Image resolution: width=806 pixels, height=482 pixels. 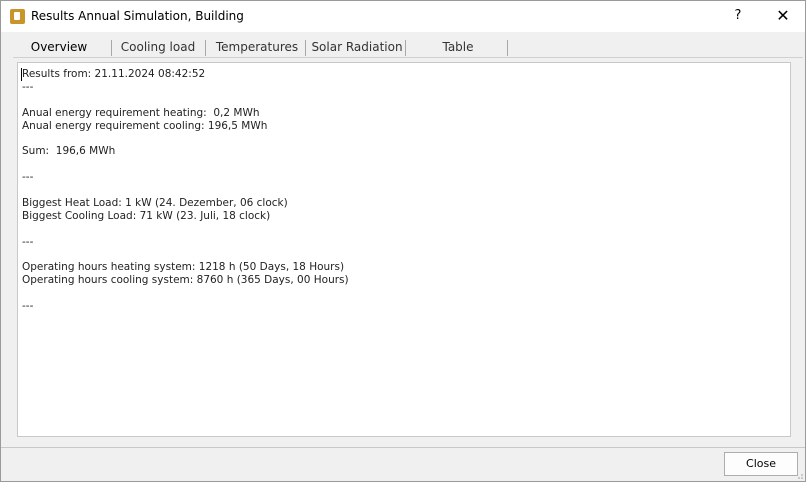 What do you see at coordinates (783, 16) in the screenshot?
I see `close-icon: ✕` at bounding box center [783, 16].